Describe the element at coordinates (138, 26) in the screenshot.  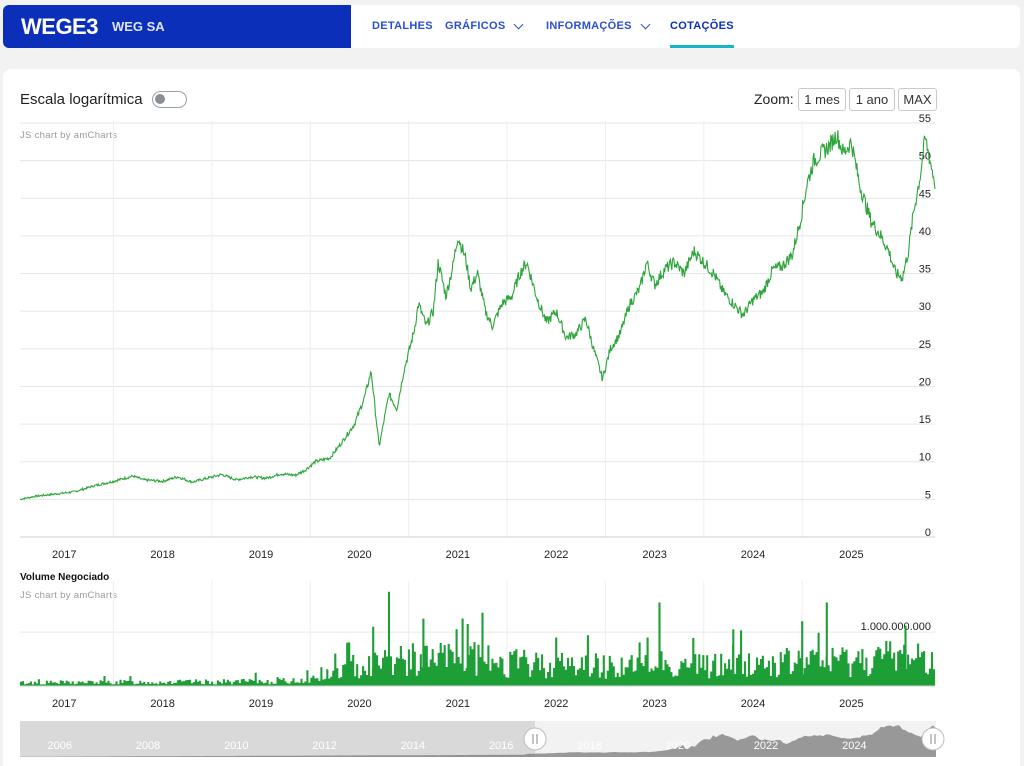
I see `company-name: WEG SA` at that location.